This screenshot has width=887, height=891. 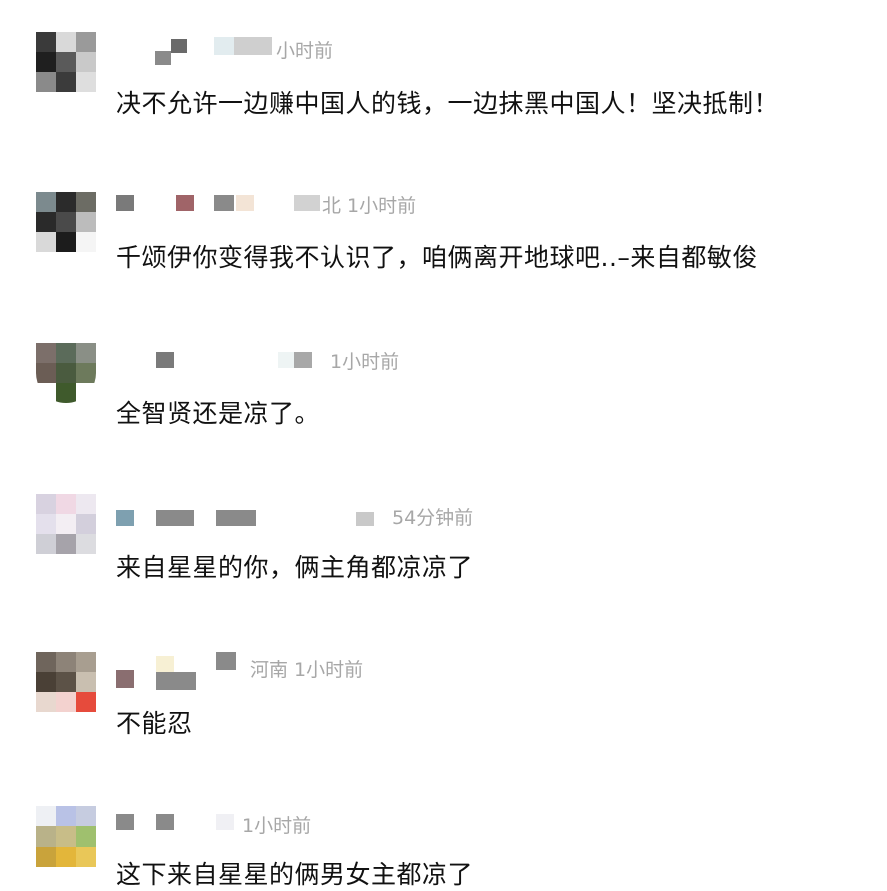 I want to click on comment-meta: 小时前, so click(x=225, y=51).